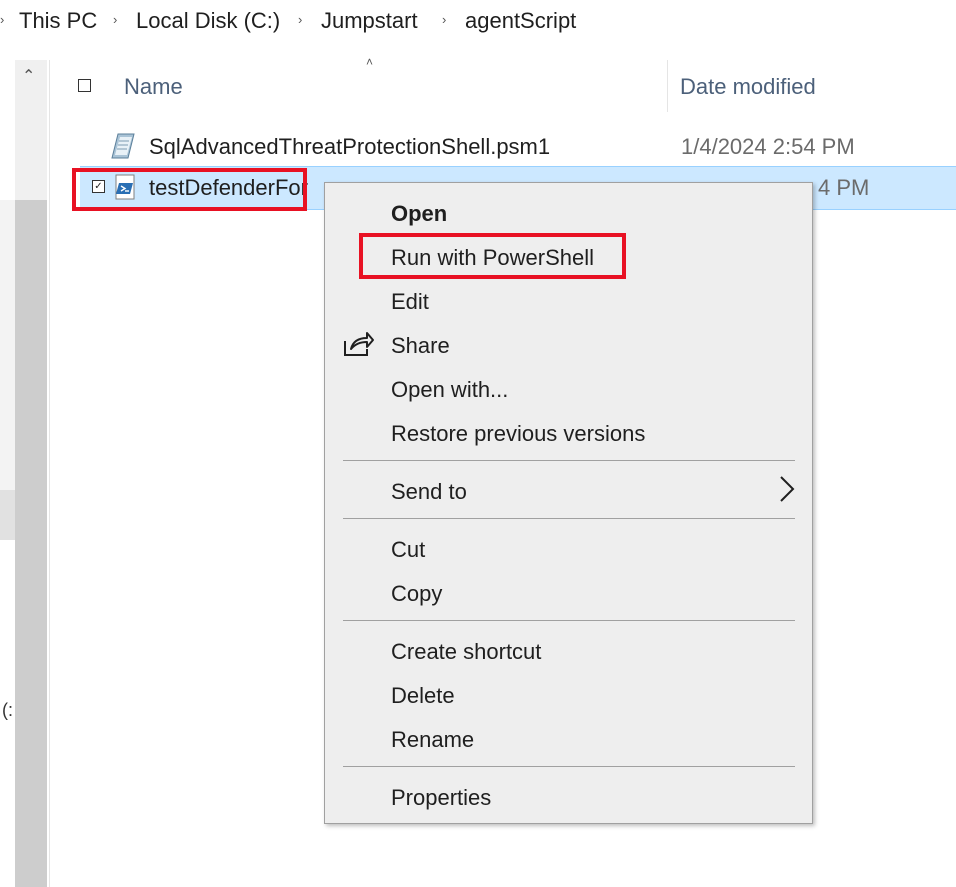  Describe the element at coordinates (429, 492) in the screenshot. I see `menu-item-send-to: Send to` at that location.